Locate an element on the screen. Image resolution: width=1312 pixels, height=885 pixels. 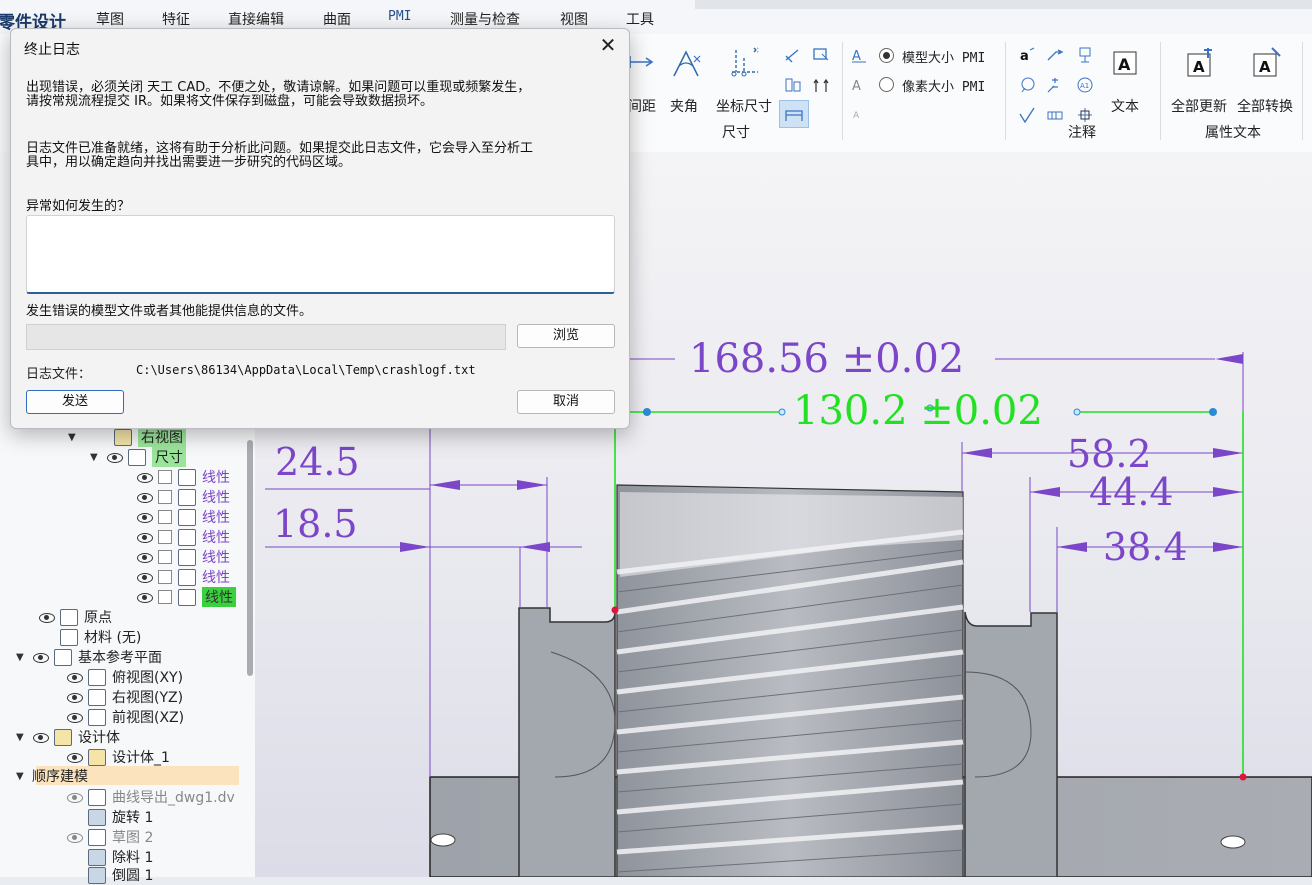
dim-value-18: 18.5 is located at coordinates (315, 524).